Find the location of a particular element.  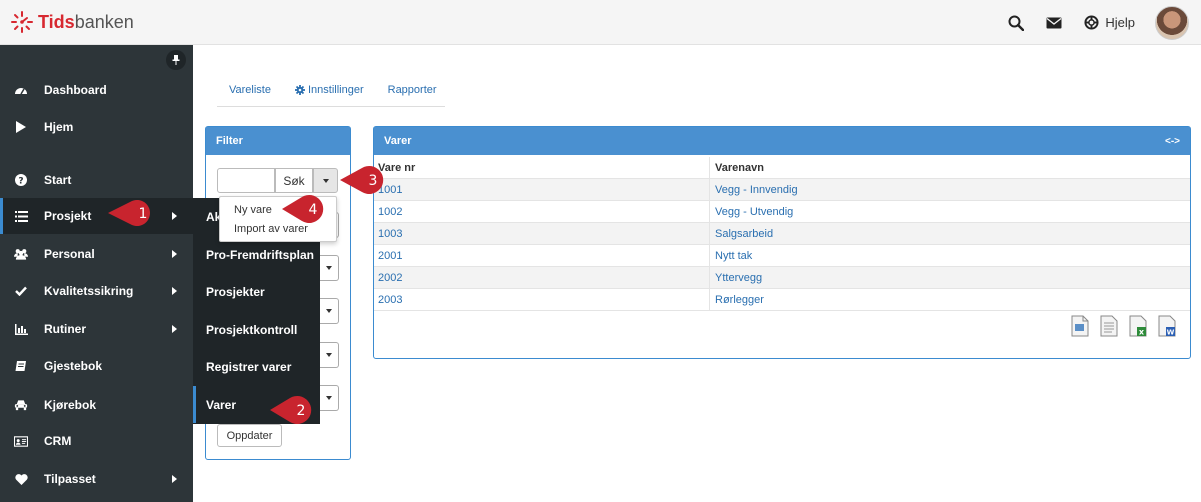

varer-panel-header: Varer <-> is located at coordinates (782, 141).